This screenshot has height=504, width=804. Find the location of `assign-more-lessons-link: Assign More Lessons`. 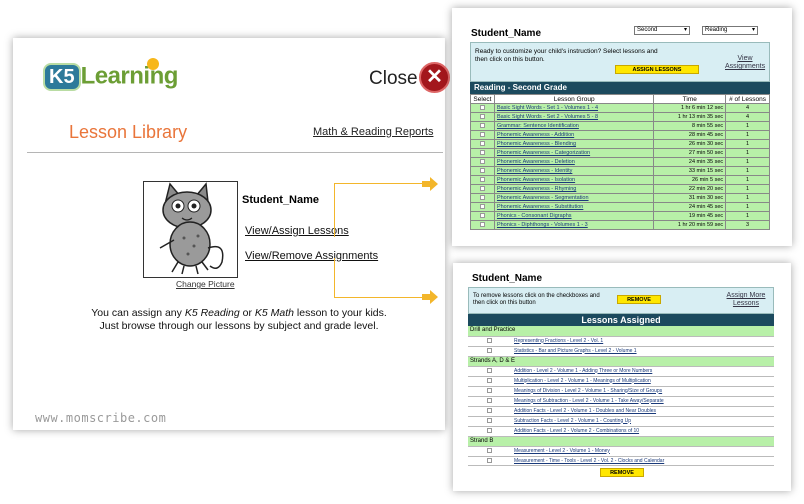

assign-more-lessons-link: Assign More Lessons is located at coordinates (746, 300).